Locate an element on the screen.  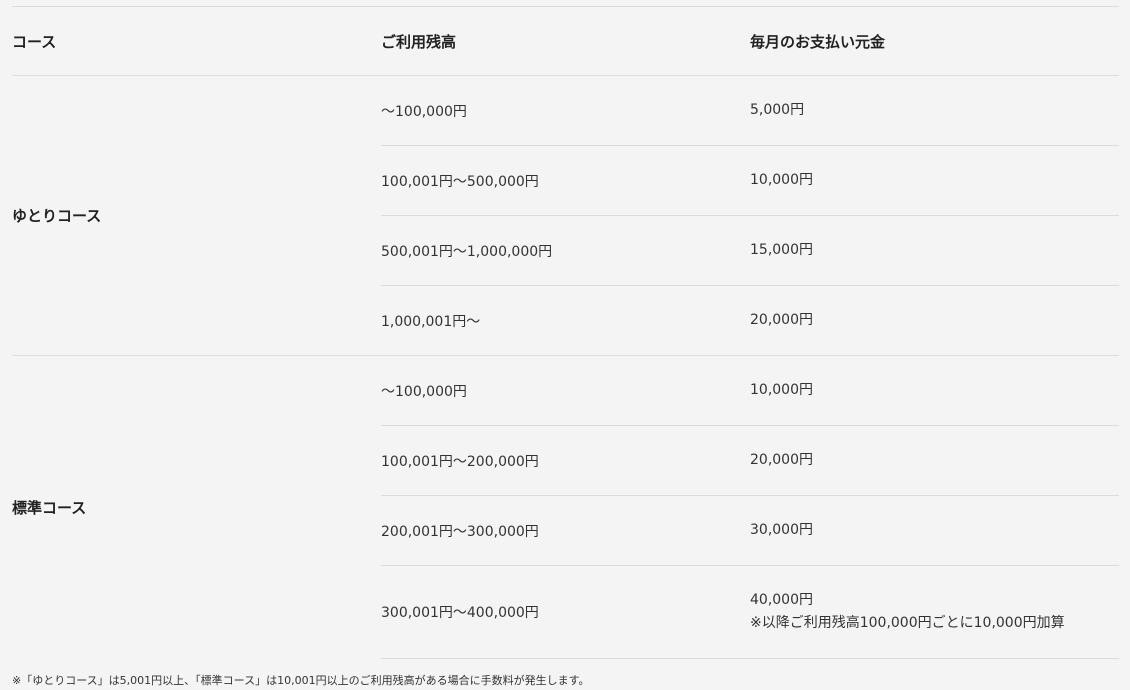
header-course: コース is located at coordinates (196, 41).